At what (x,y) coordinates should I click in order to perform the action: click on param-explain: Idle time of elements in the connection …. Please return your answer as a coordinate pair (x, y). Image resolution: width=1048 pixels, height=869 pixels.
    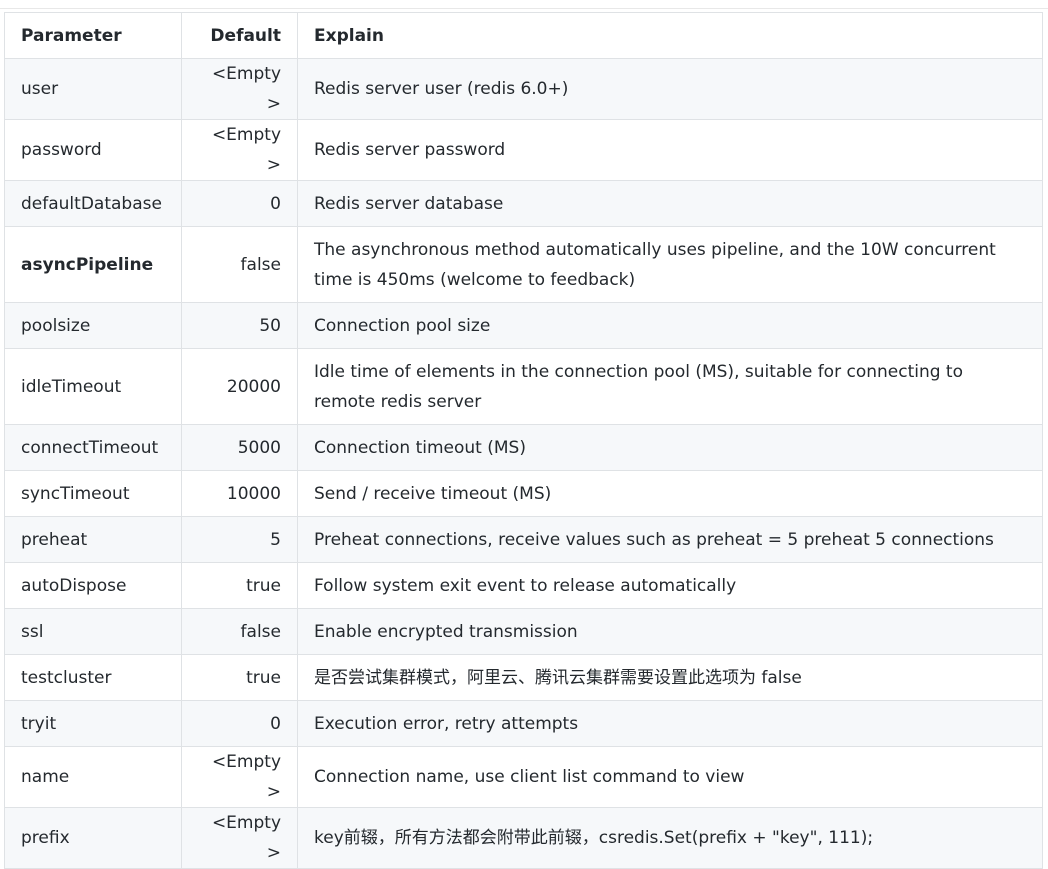
    Looking at the image, I should click on (670, 386).